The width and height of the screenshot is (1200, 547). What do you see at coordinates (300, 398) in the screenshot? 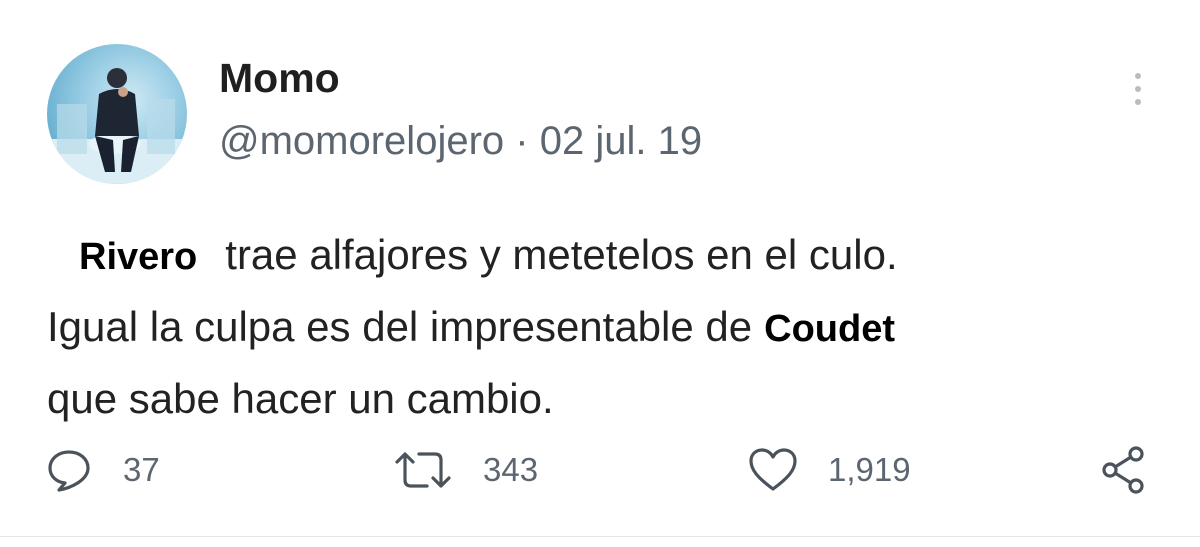
I see `tweet-line-3: que sabe hacer un cambio.` at bounding box center [300, 398].